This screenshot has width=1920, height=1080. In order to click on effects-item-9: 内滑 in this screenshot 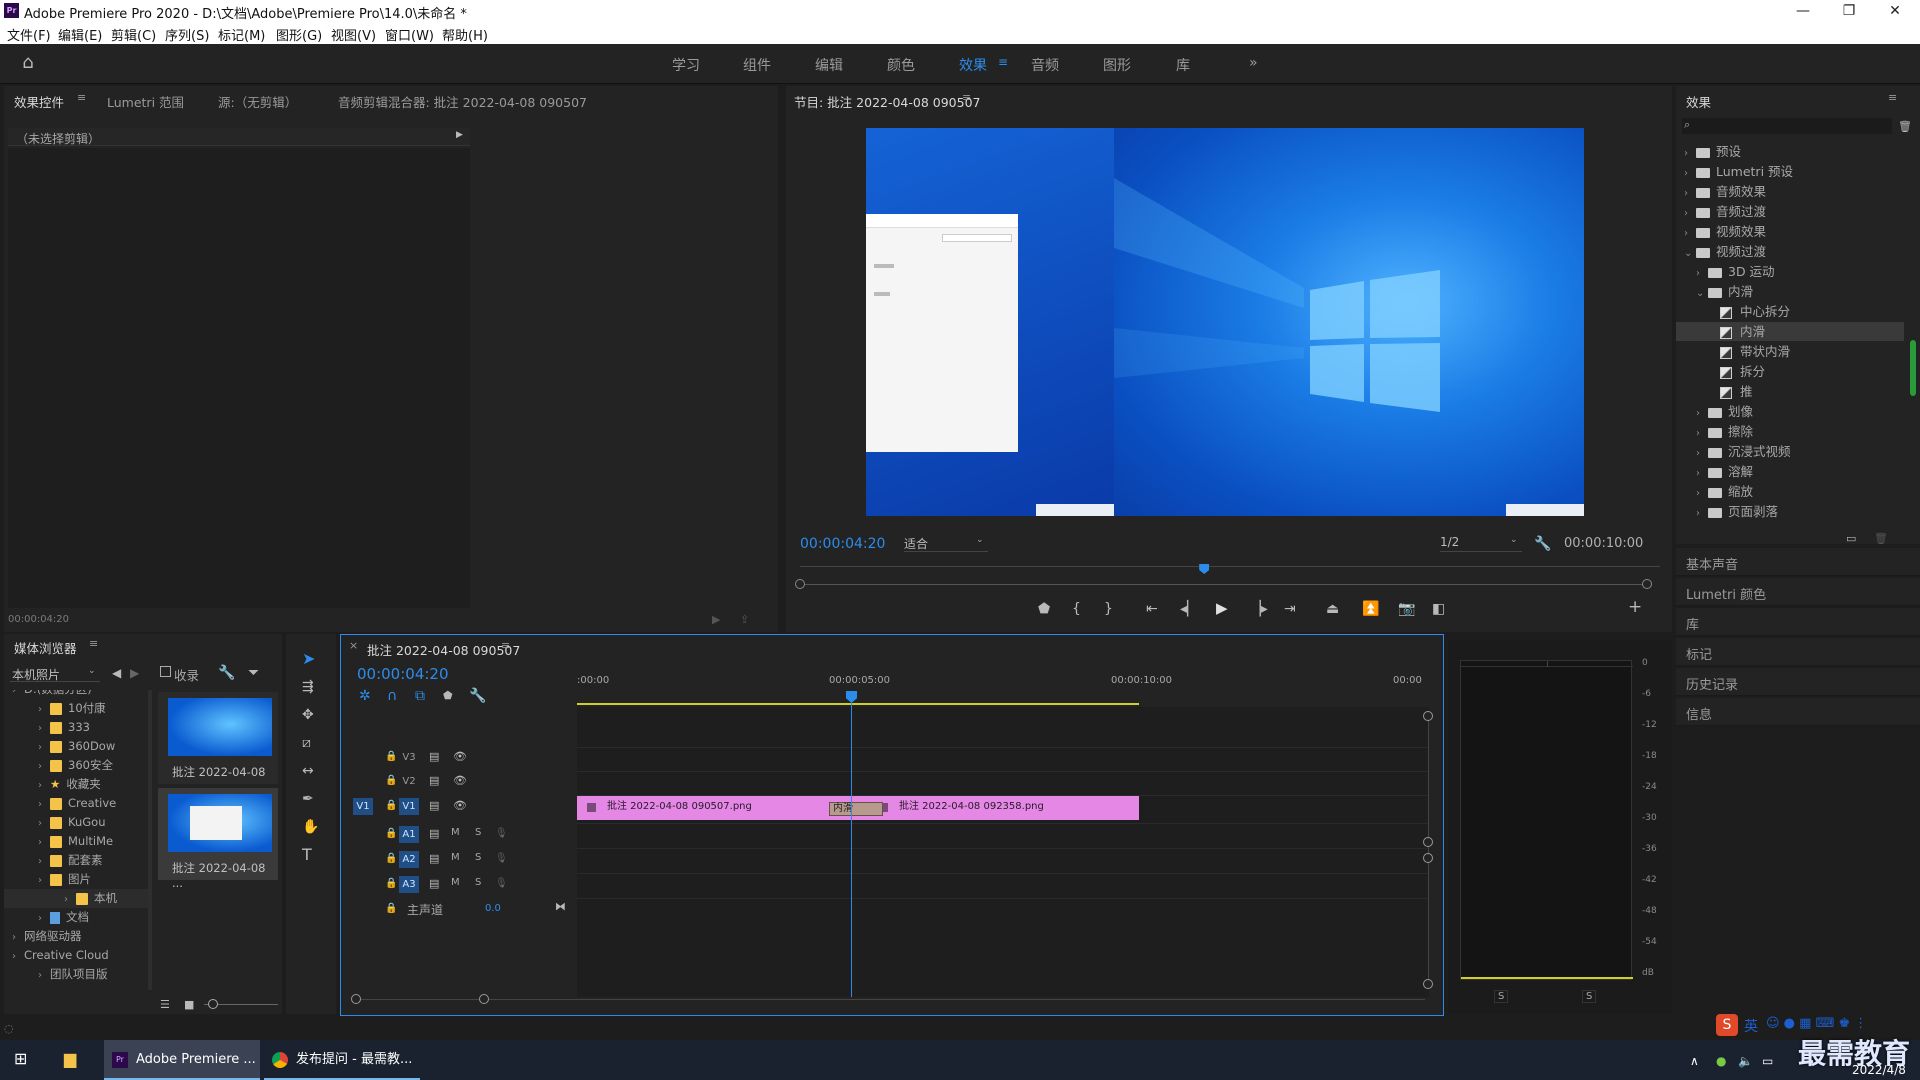, I will do `click(1790, 331)`.